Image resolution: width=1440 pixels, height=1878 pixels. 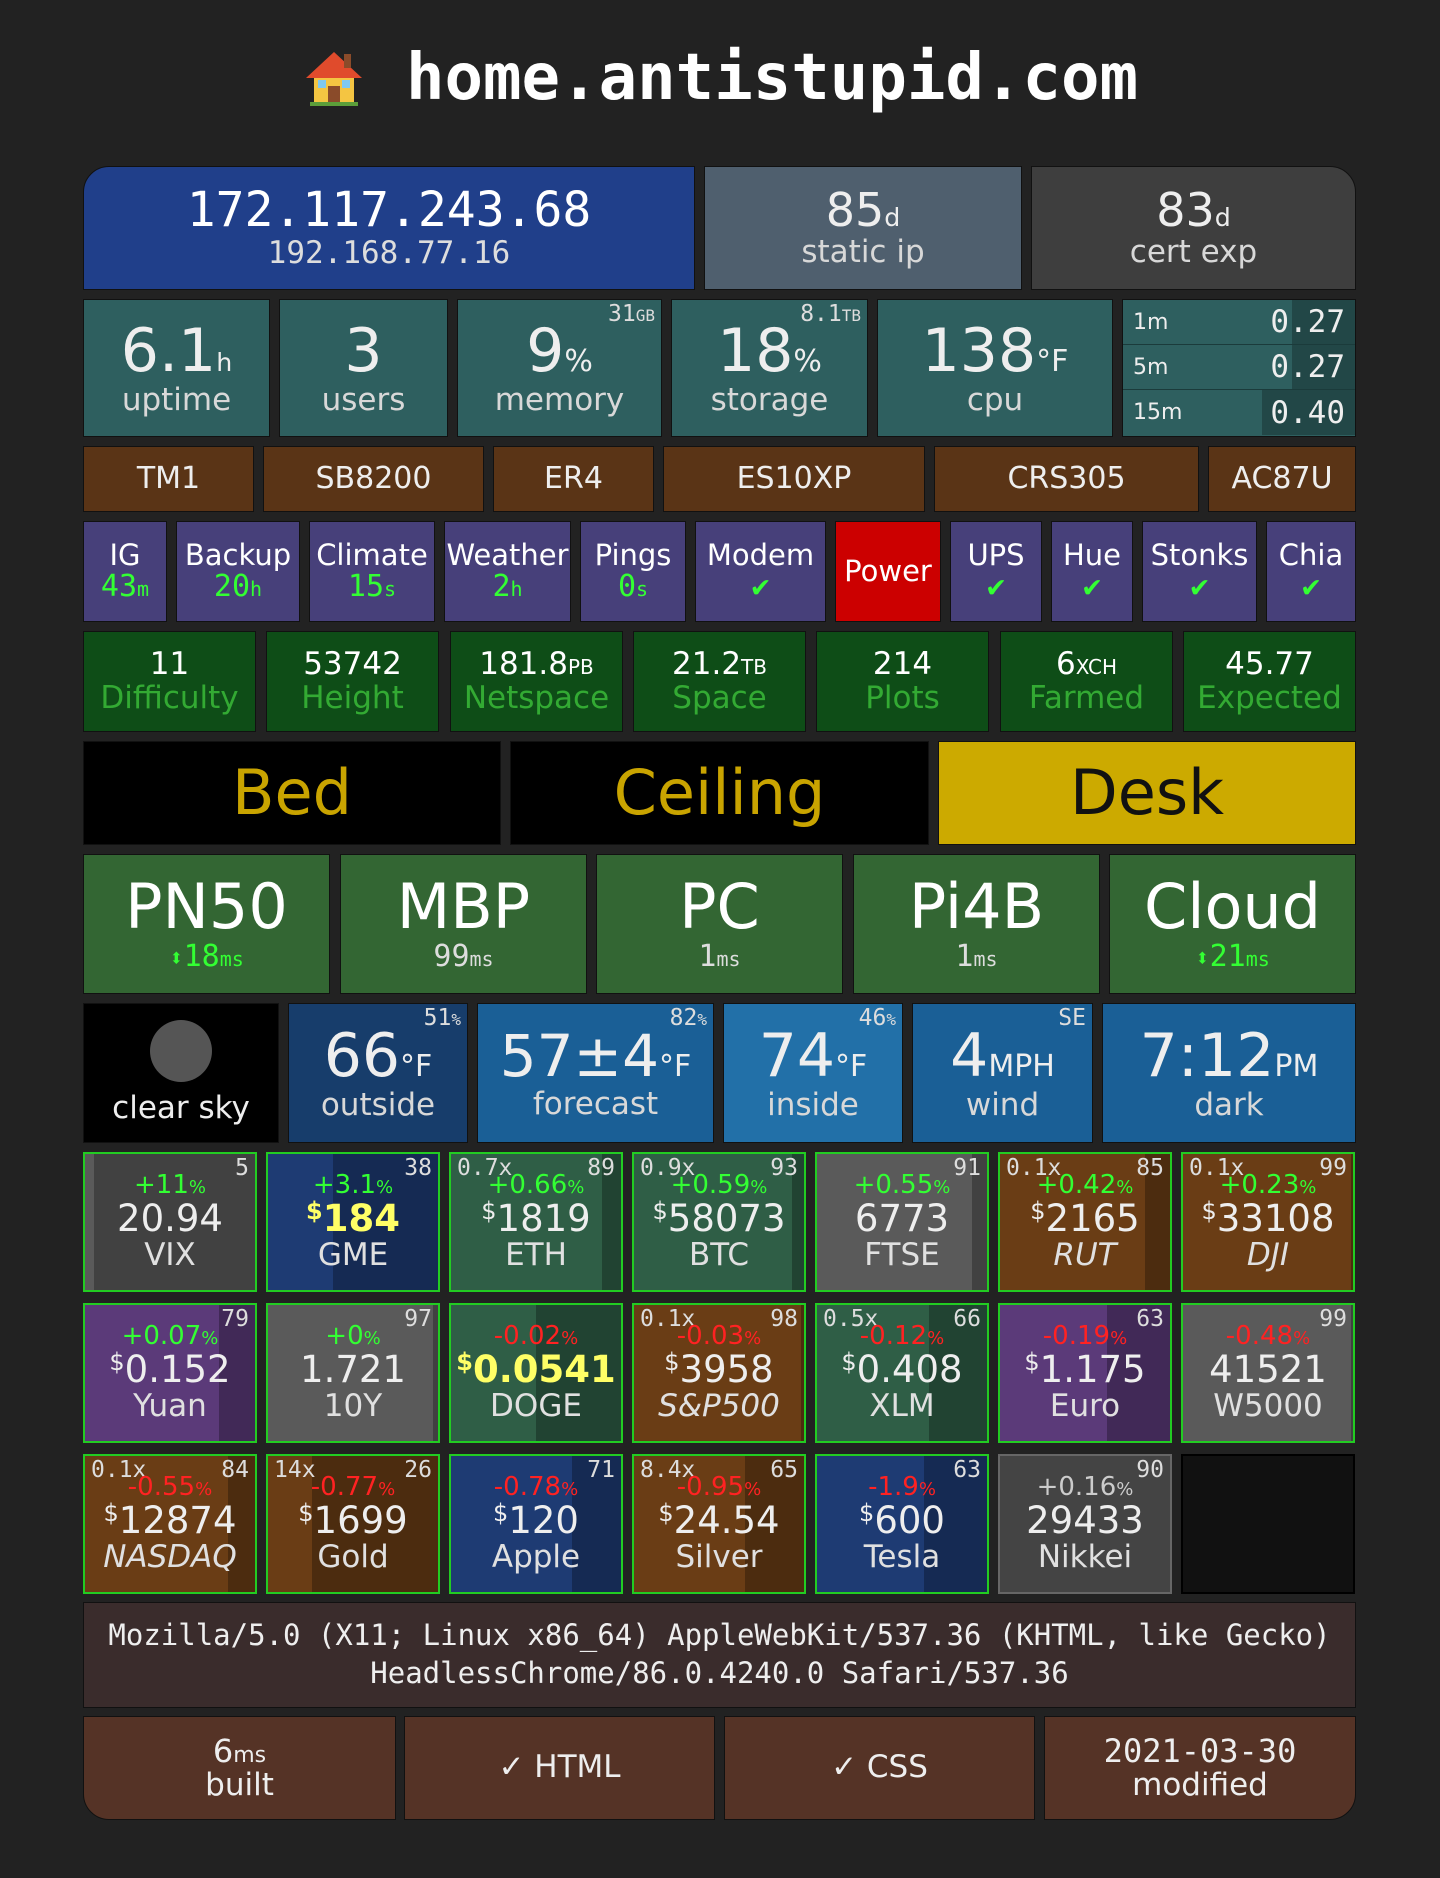 I want to click on light-desk-button: Desk, so click(x=1147, y=793).